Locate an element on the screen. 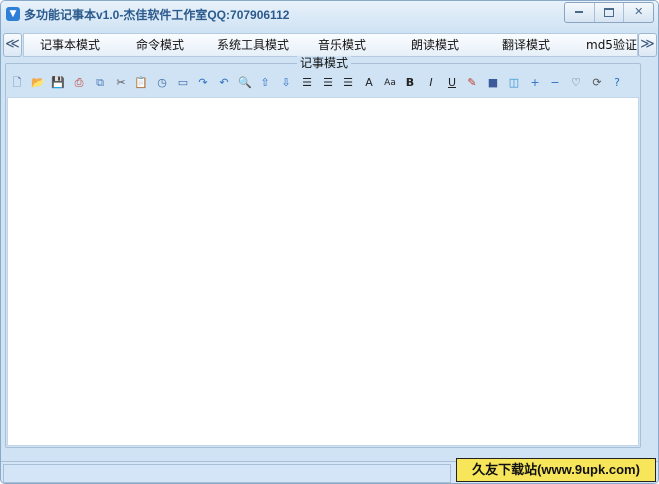 The image size is (659, 484). new-document-icon: 🗋 is located at coordinates (17, 82).